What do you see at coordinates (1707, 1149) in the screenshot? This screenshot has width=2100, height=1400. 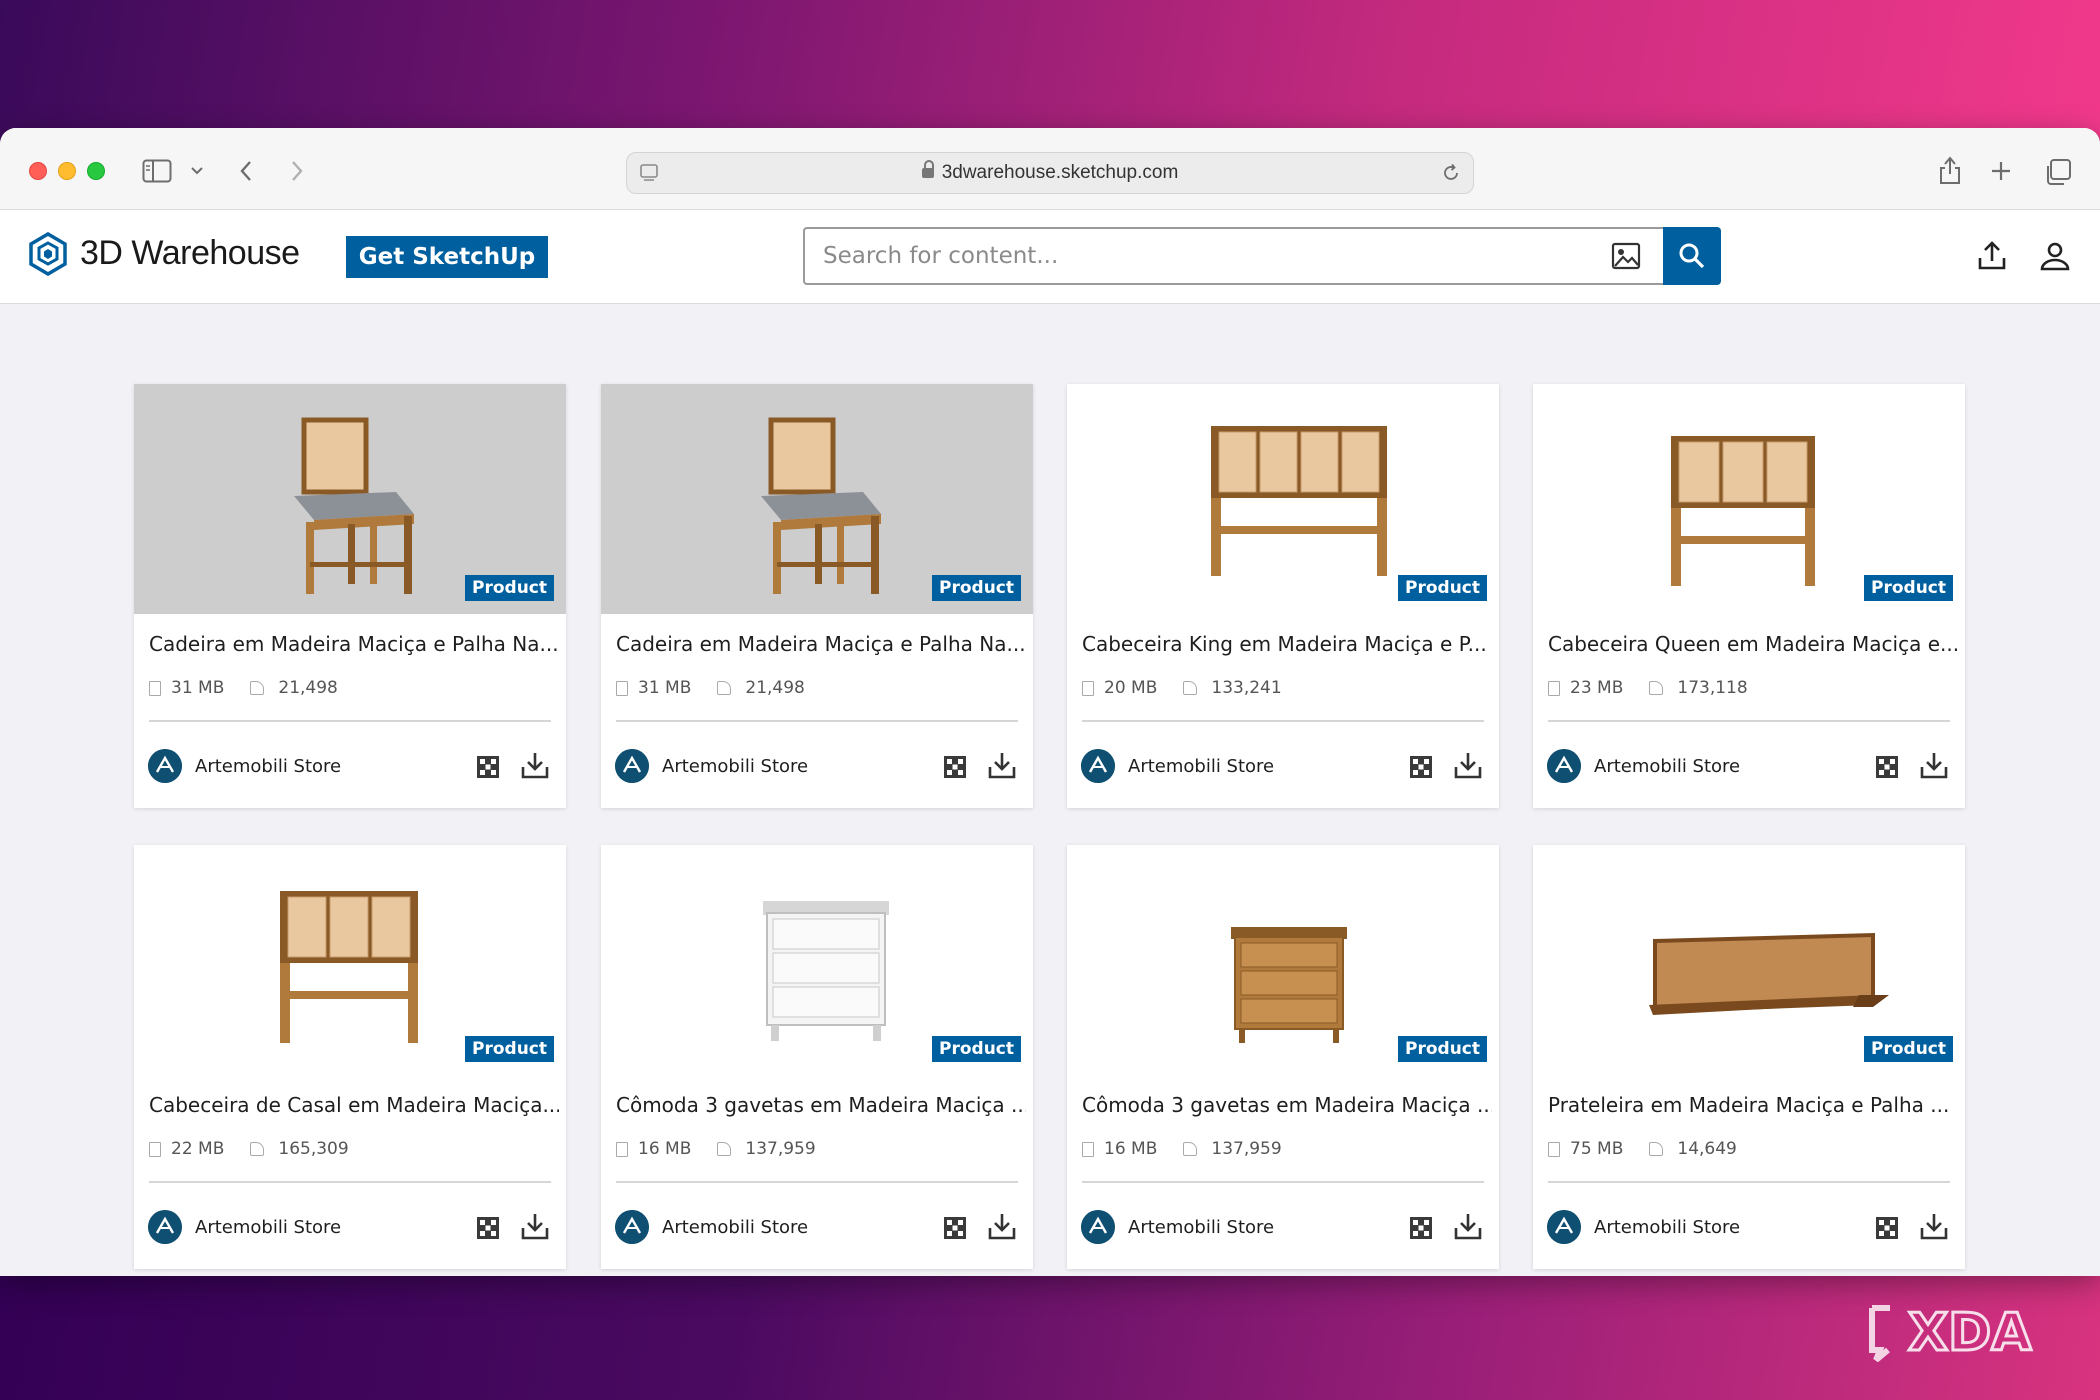 I see `view-count: 14,649` at bounding box center [1707, 1149].